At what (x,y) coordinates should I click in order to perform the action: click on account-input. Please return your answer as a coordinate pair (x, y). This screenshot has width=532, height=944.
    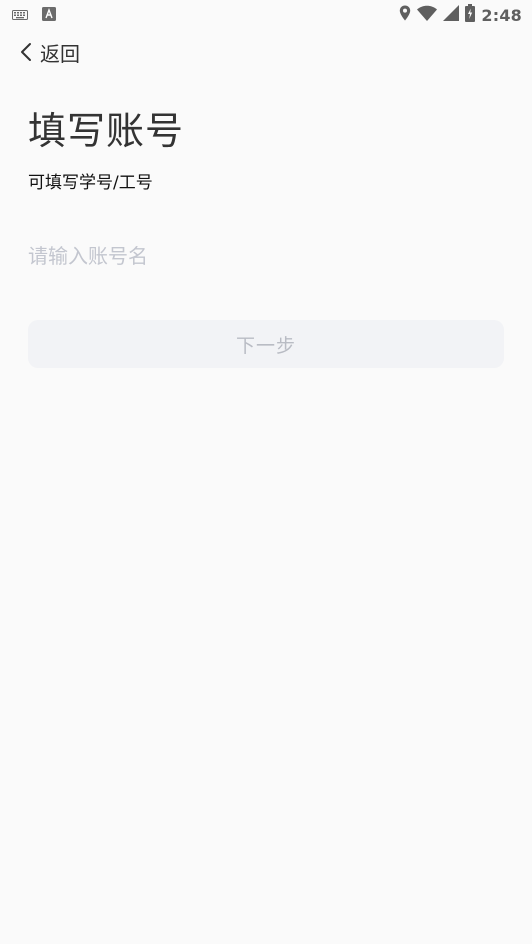
    Looking at the image, I should click on (266, 256).